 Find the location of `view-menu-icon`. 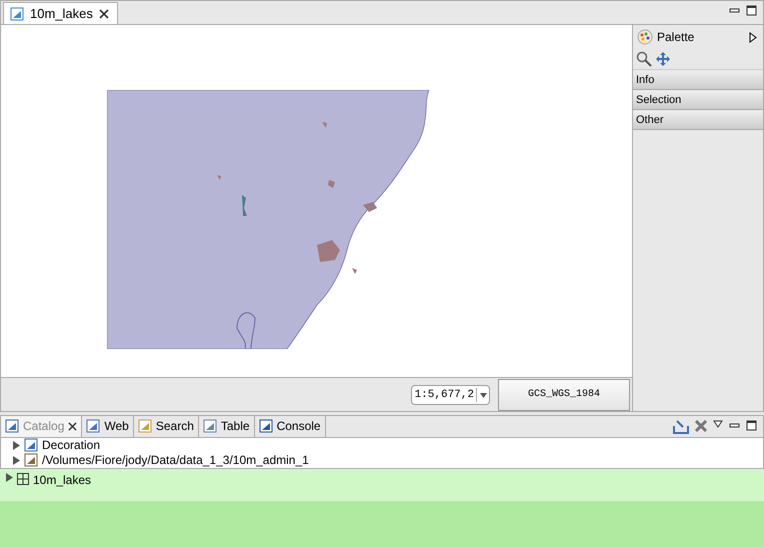

view-menu-icon is located at coordinates (718, 424).